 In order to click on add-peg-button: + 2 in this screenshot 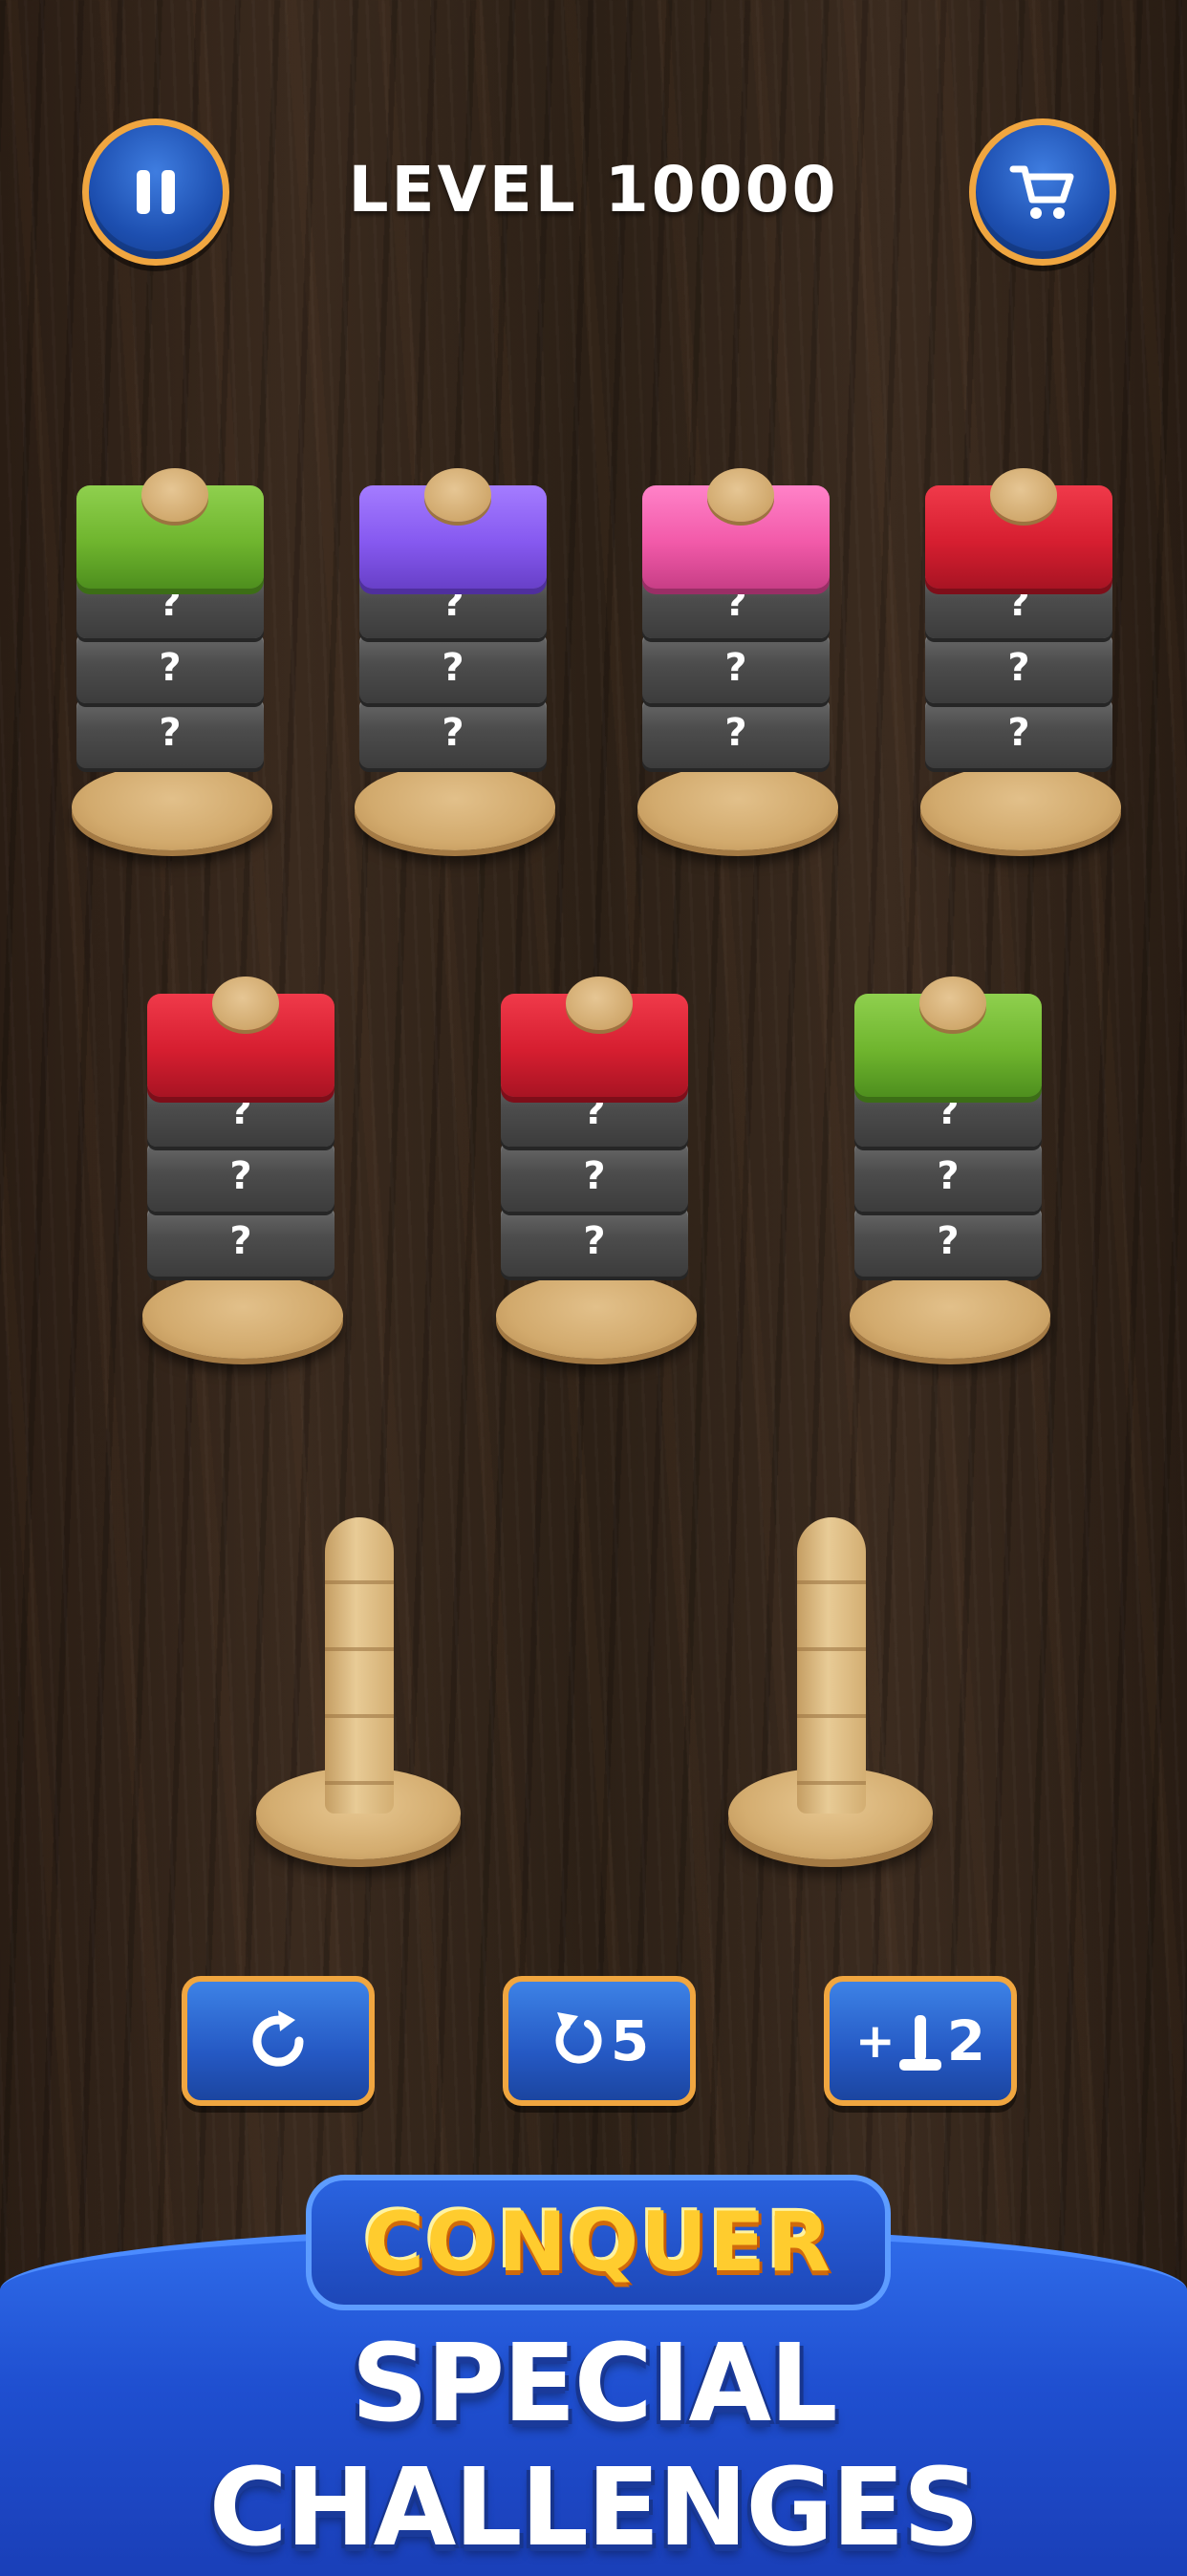, I will do `click(920, 2041)`.